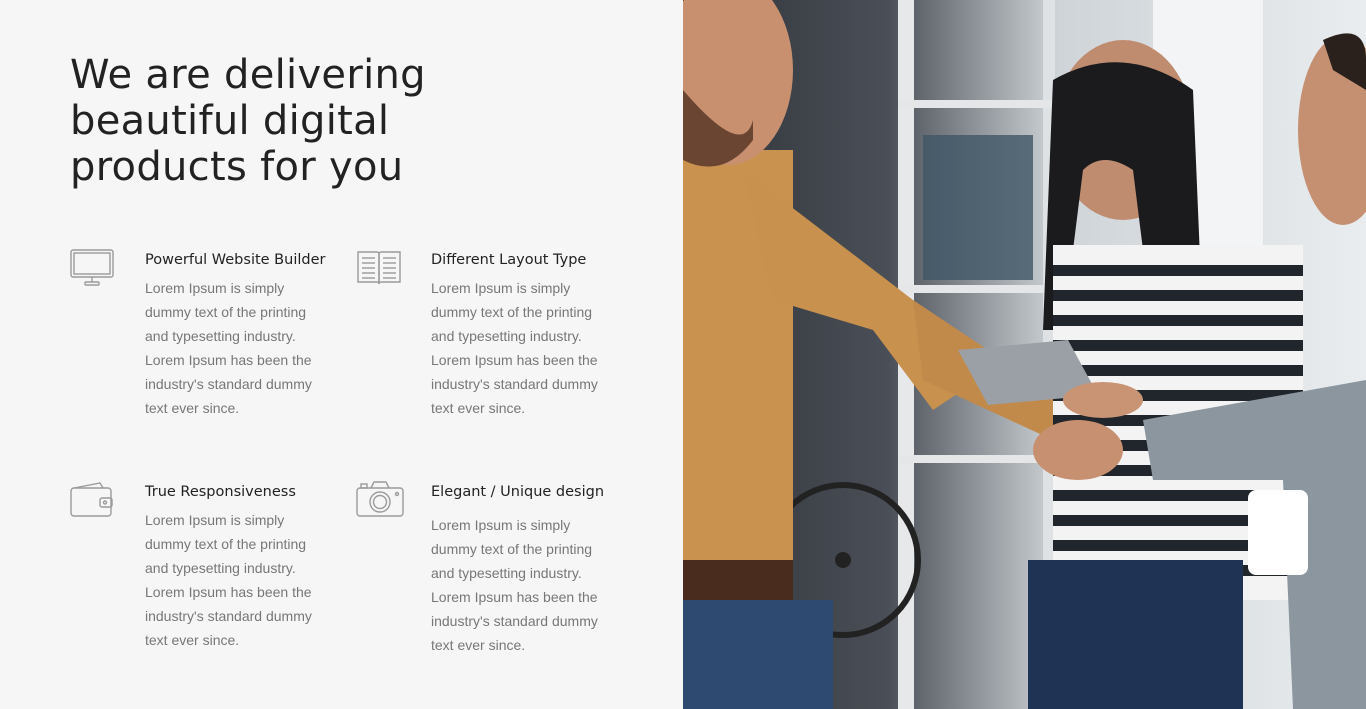  Describe the element at coordinates (518, 492) in the screenshot. I see `feature-title: Elegant / Unique design` at that location.